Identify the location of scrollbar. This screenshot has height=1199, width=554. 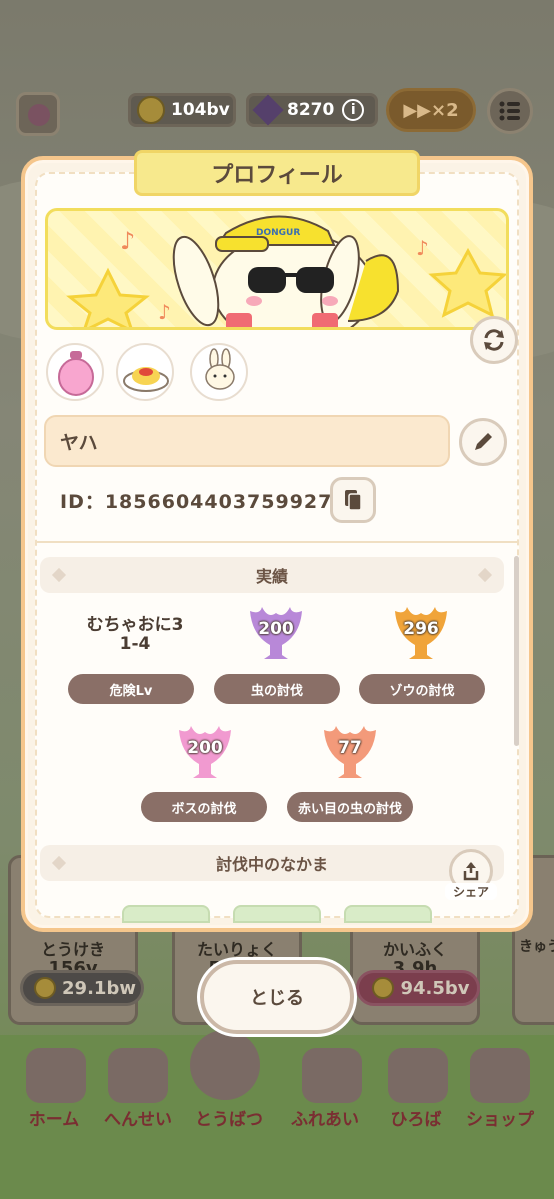
(516, 651).